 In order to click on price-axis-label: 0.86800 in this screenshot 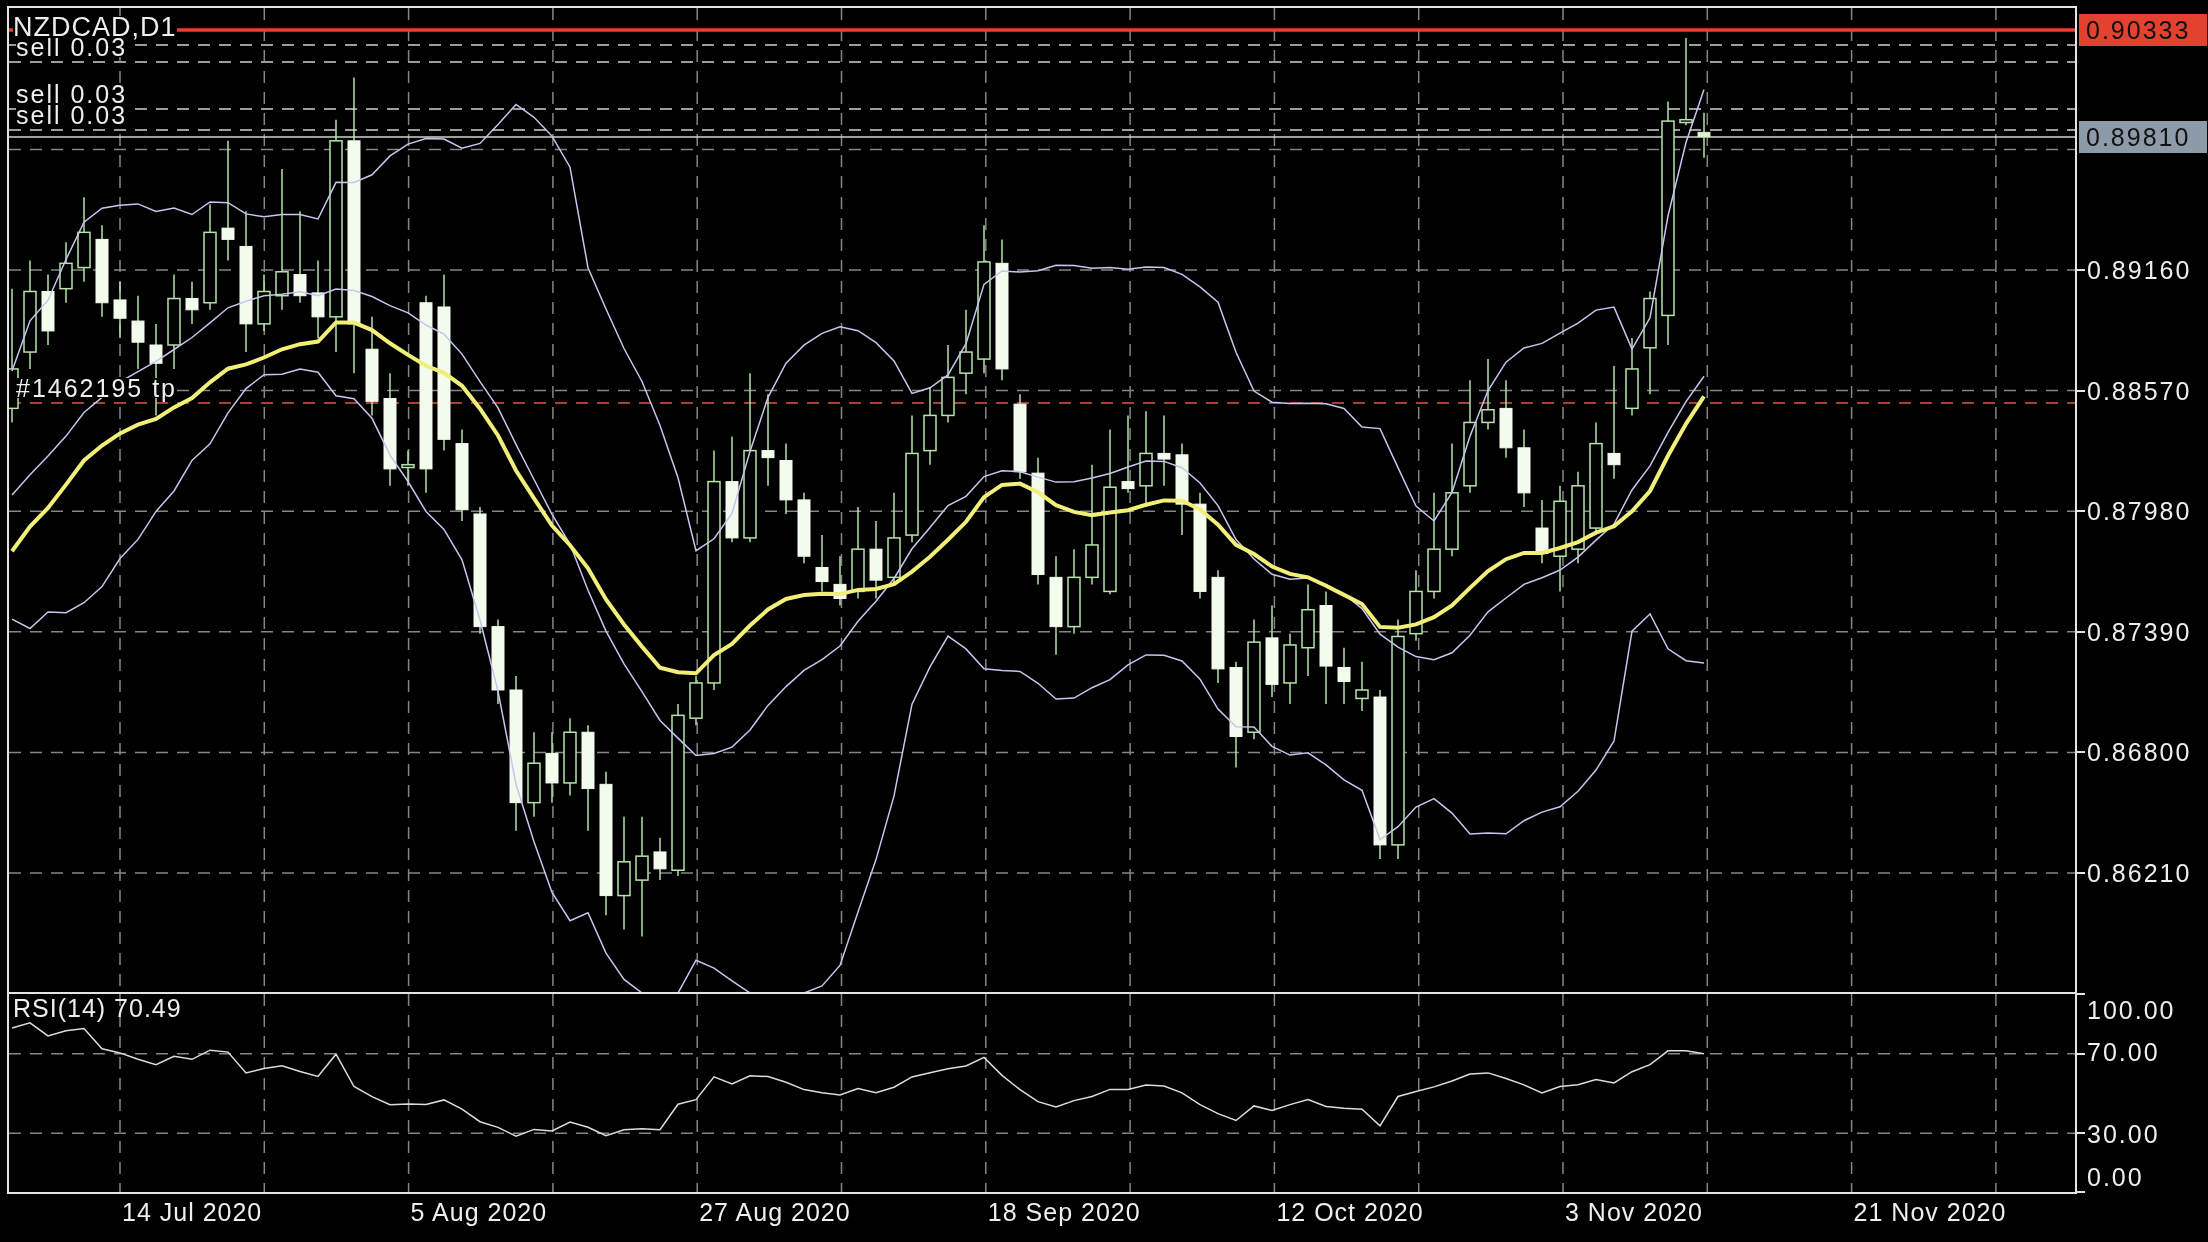, I will do `click(2139, 752)`.